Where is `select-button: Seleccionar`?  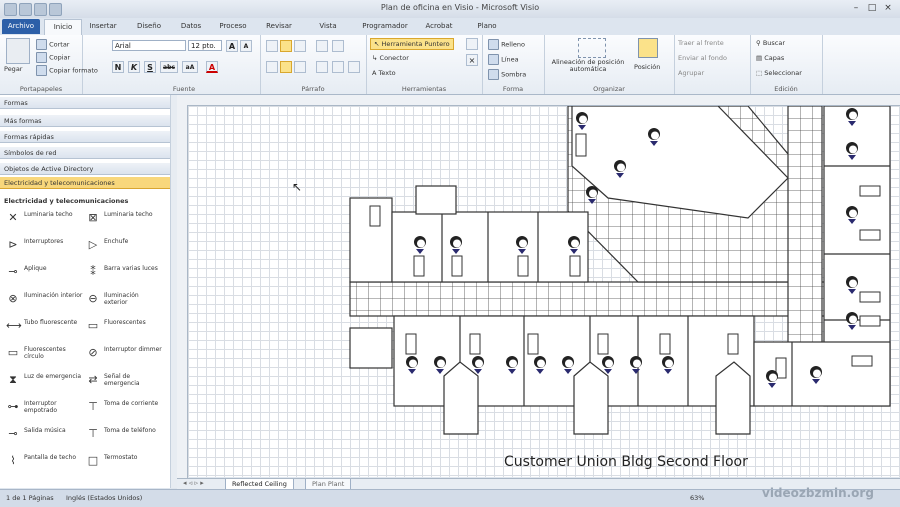
select-button: Seleccionar is located at coordinates (783, 73).